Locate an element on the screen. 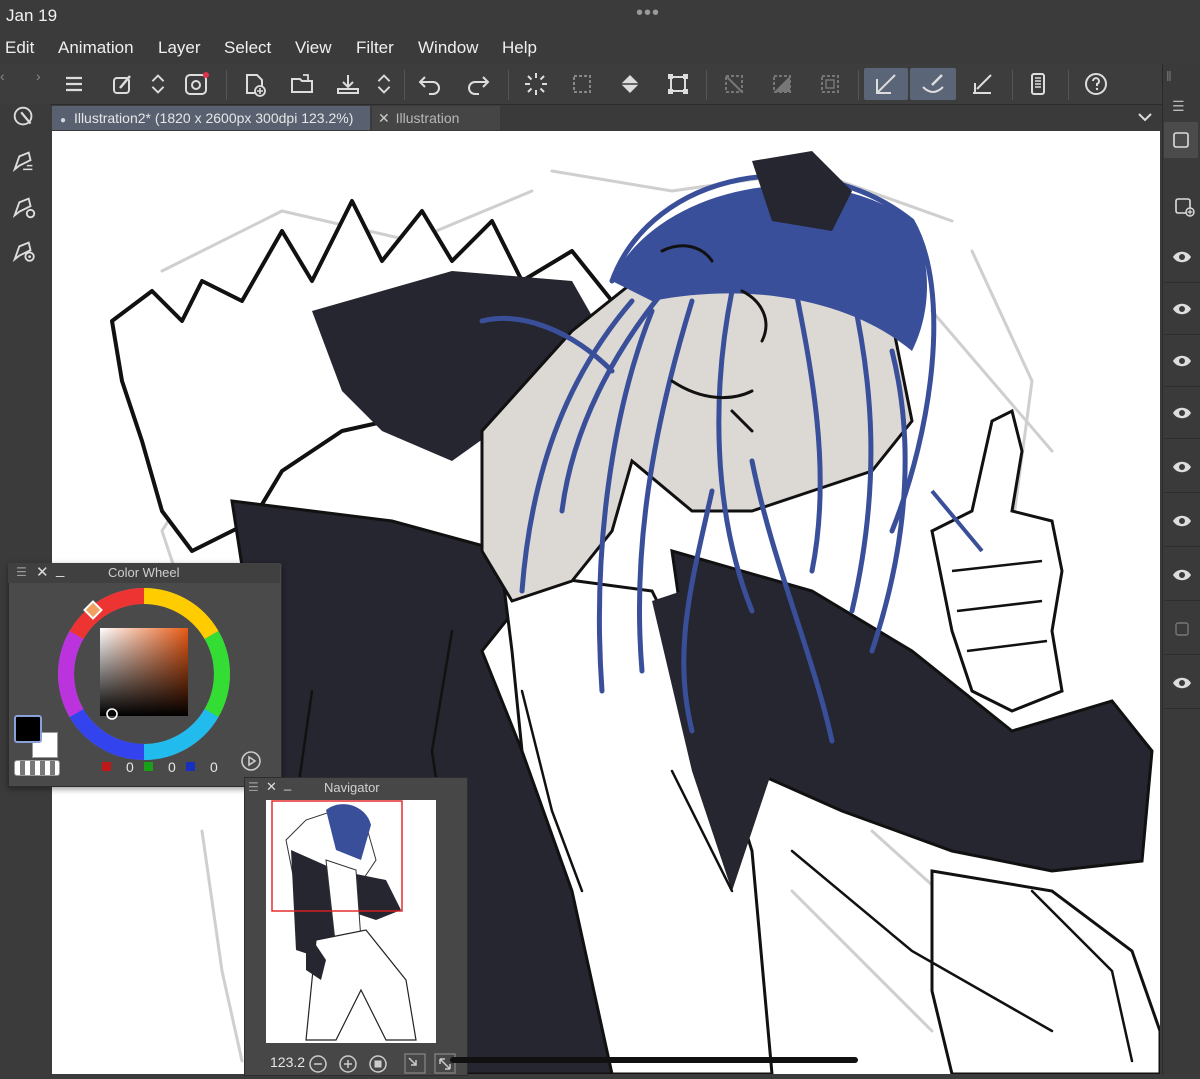  selection-border-icon is located at coordinates (830, 84).